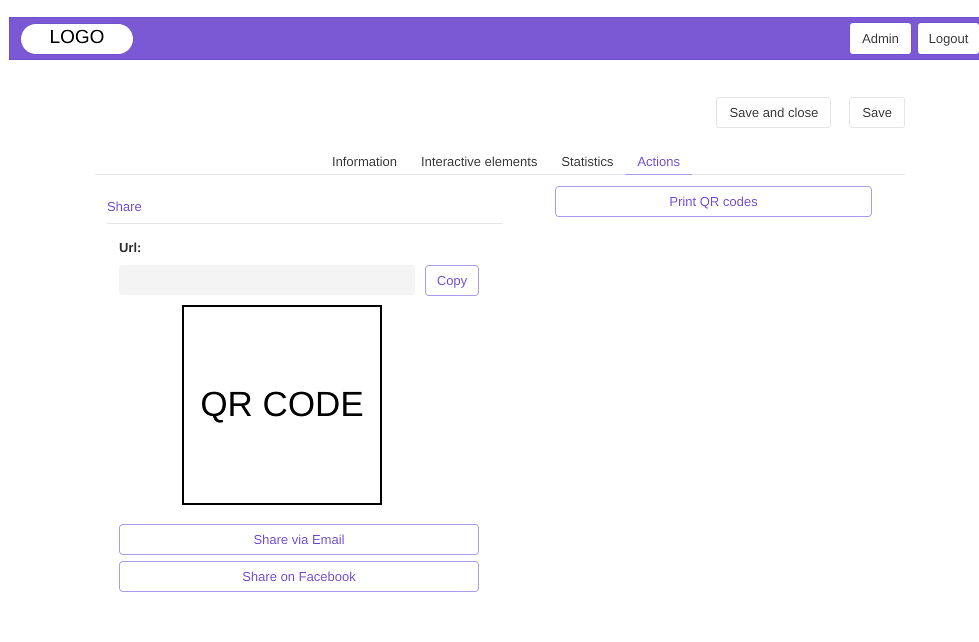 The height and width of the screenshot is (642, 979). Describe the element at coordinates (587, 162) in the screenshot. I see `tab: Statistics` at that location.